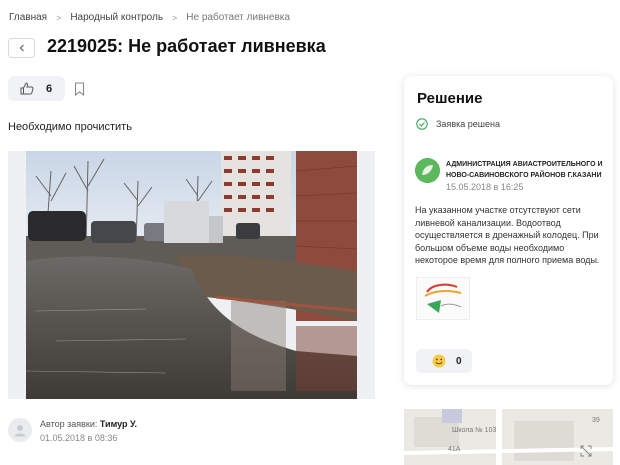 The width and height of the screenshot is (620, 465). I want to click on author-name: Тимур У., so click(118, 424).